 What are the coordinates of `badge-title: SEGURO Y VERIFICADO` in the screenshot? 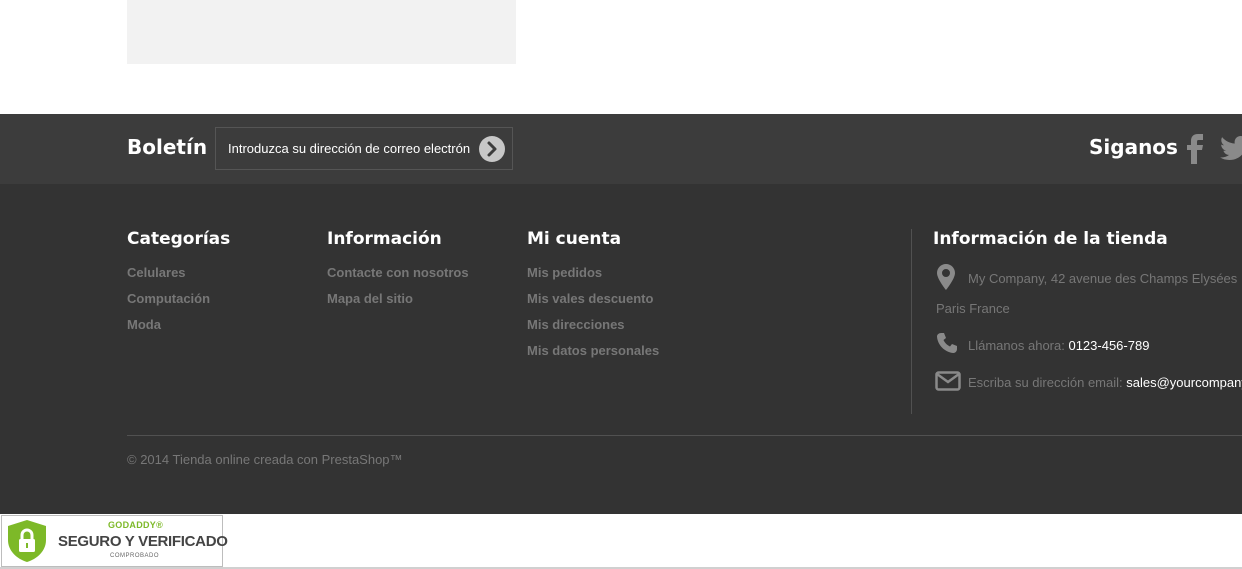 It's located at (143, 541).